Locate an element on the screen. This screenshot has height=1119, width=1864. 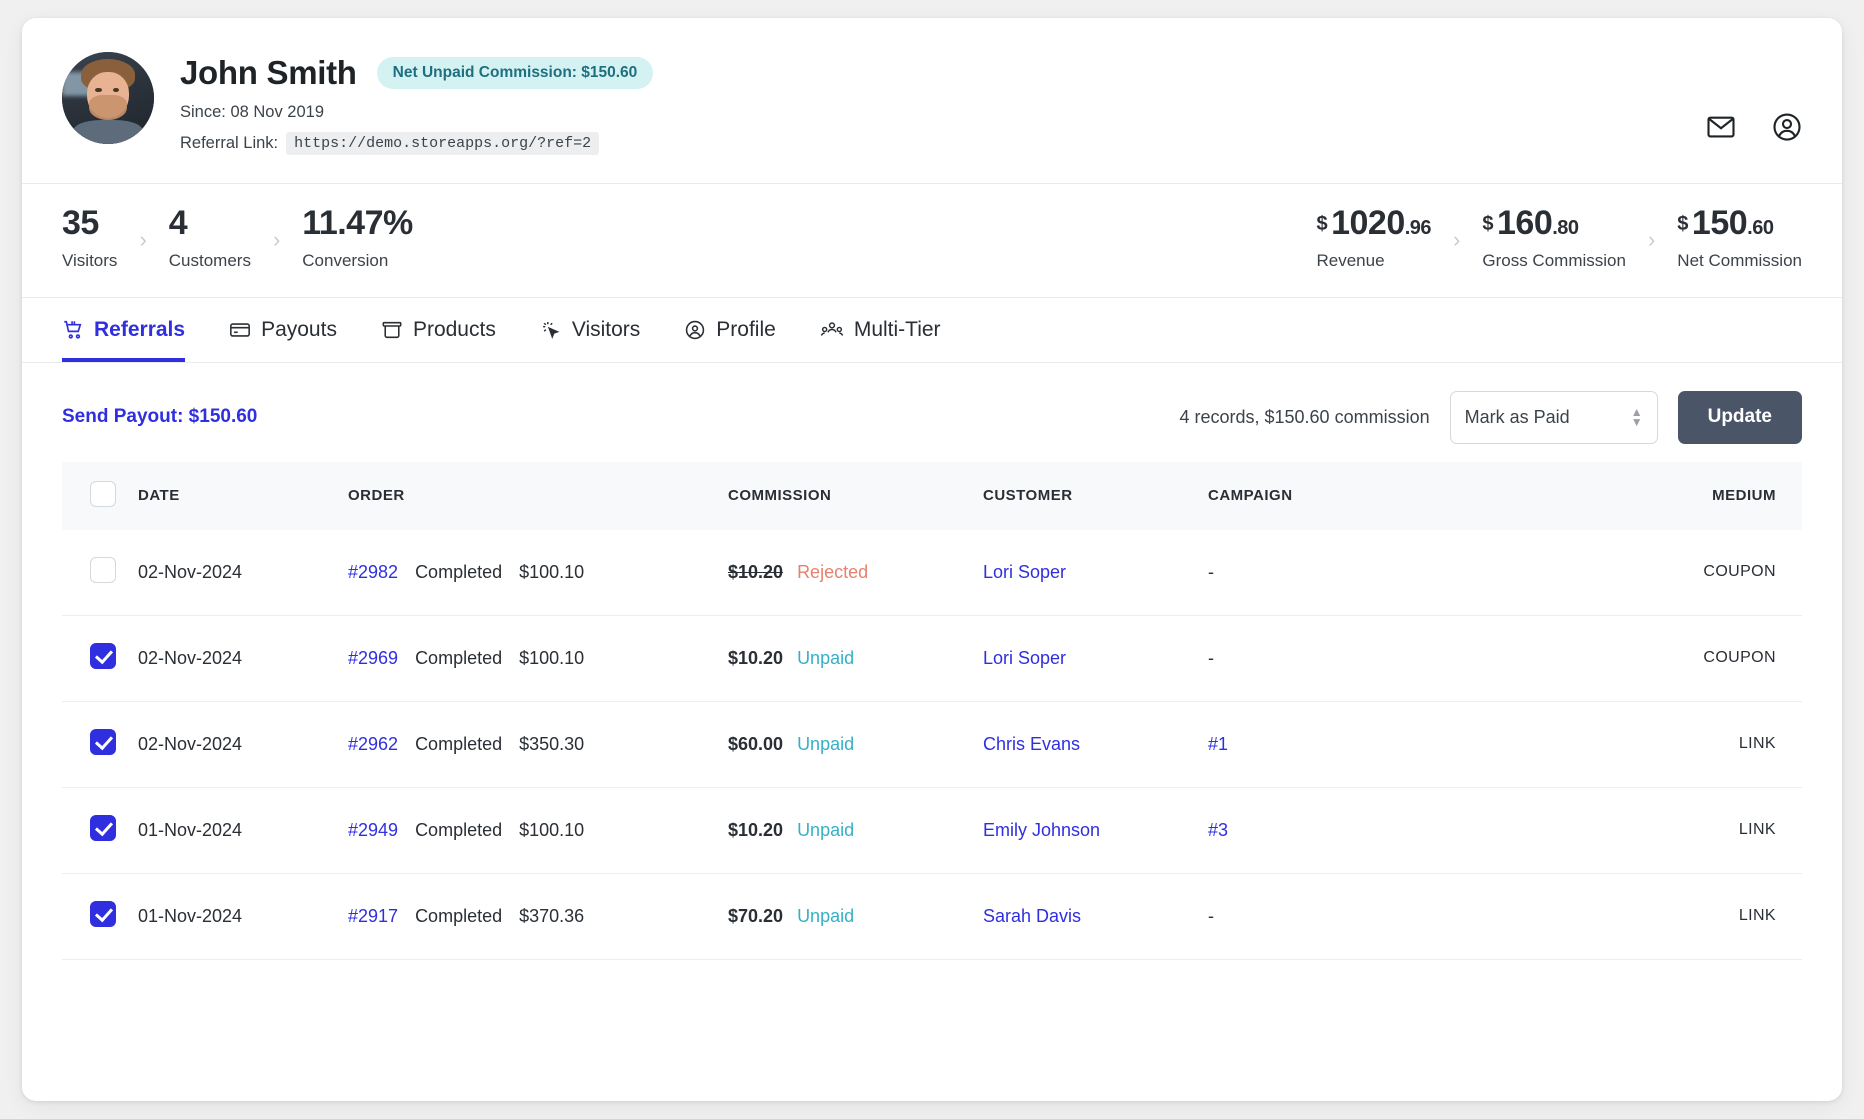
tab-products: Products is located at coordinates (438, 330).